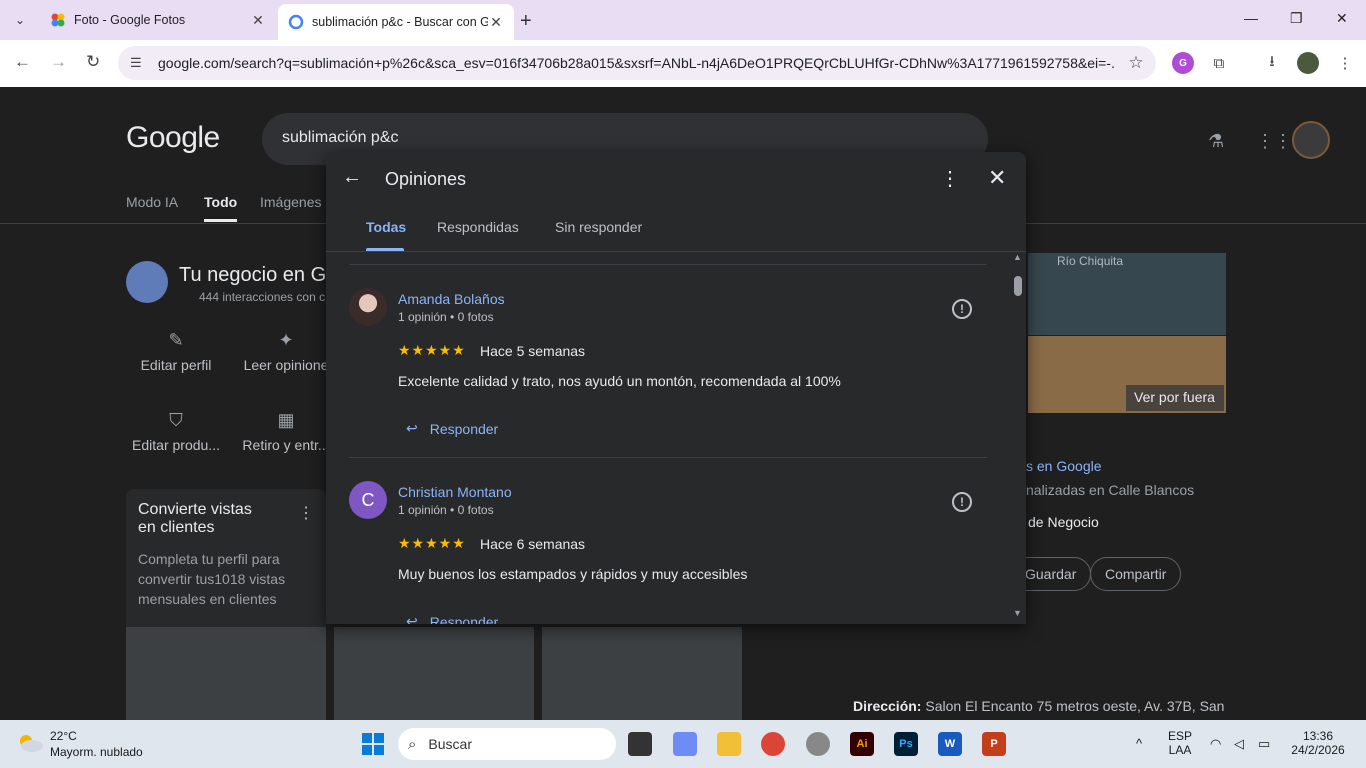 This screenshot has width=1366, height=768. What do you see at coordinates (450, 744) in the screenshot?
I see `taskbar-search-label: Buscar` at bounding box center [450, 744].